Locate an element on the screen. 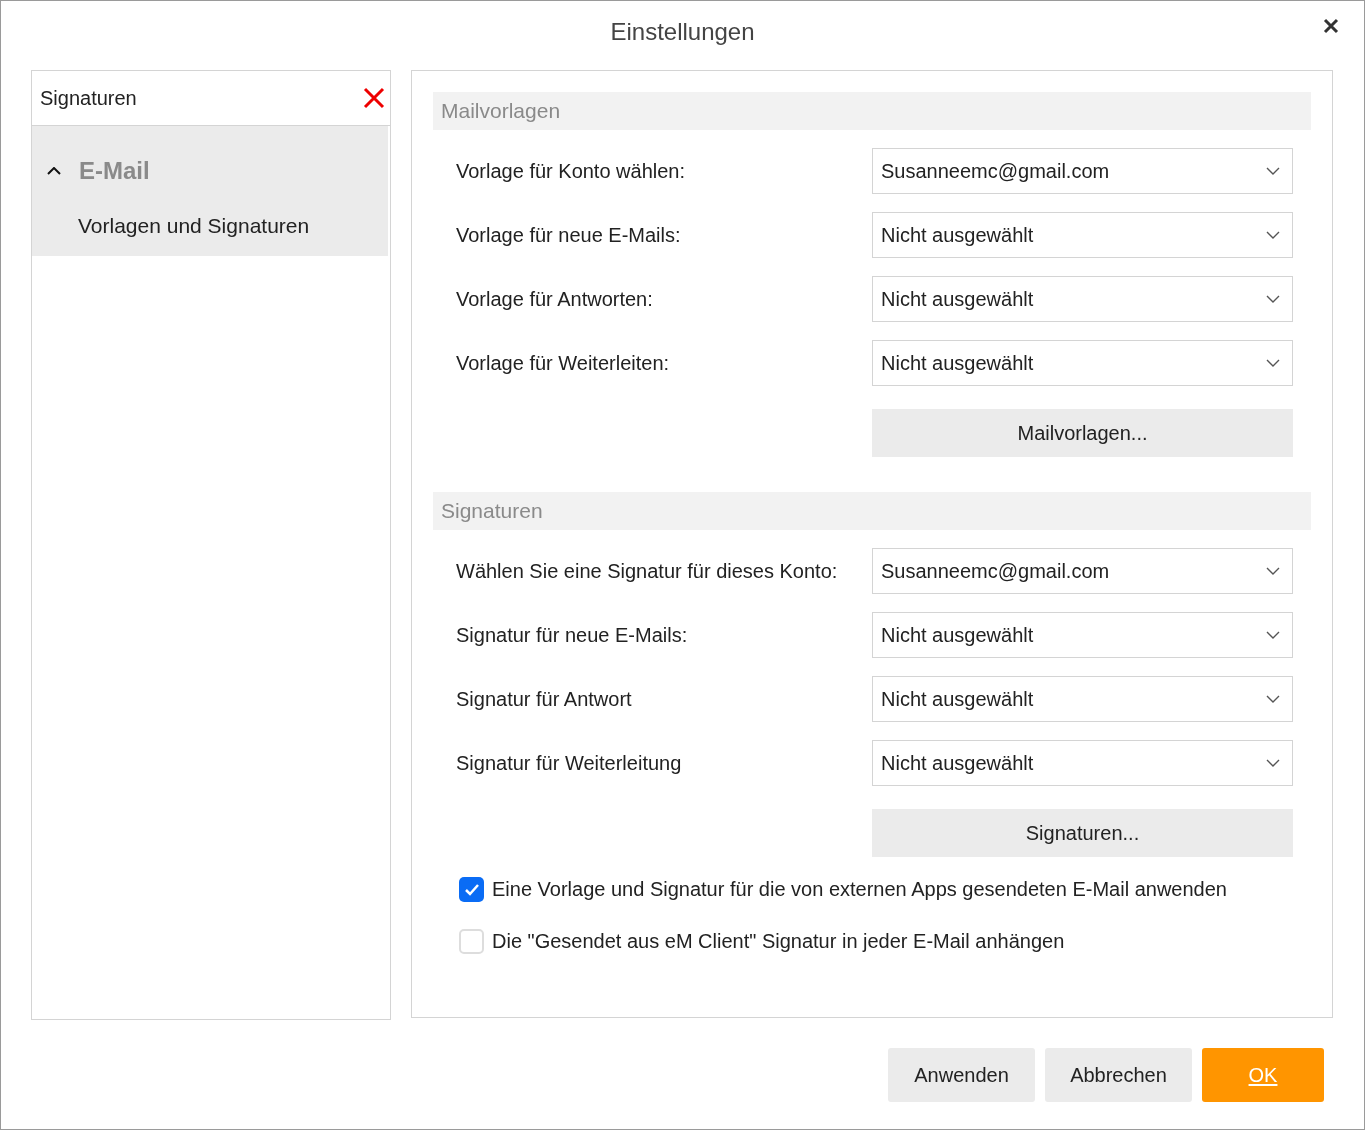 The image size is (1365, 1130). clear-icon is located at coordinates (374, 98).